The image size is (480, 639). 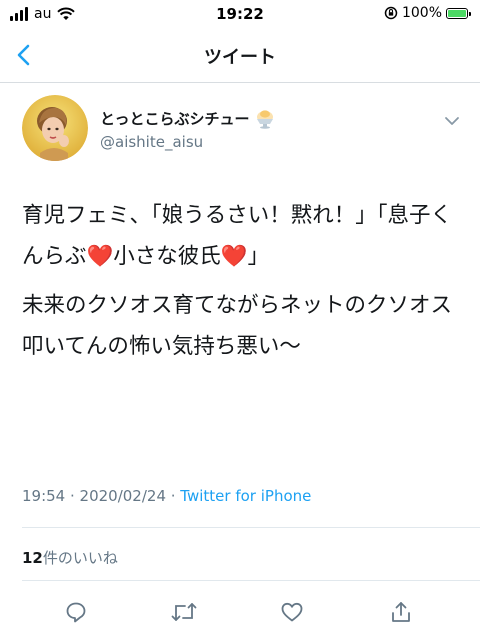 I want to click on status-right: 100%, so click(x=427, y=13).